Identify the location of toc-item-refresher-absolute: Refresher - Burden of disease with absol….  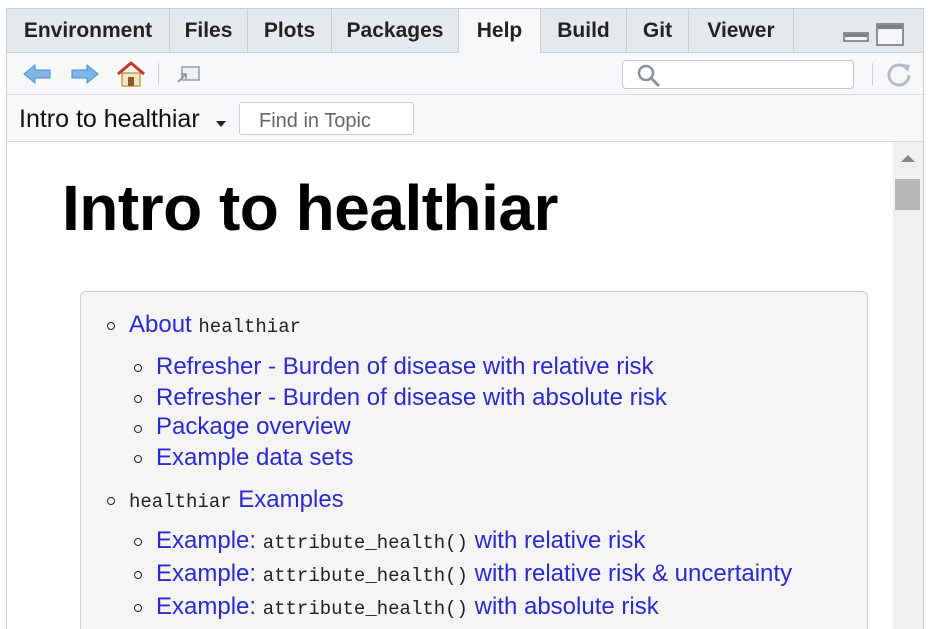
(411, 398).